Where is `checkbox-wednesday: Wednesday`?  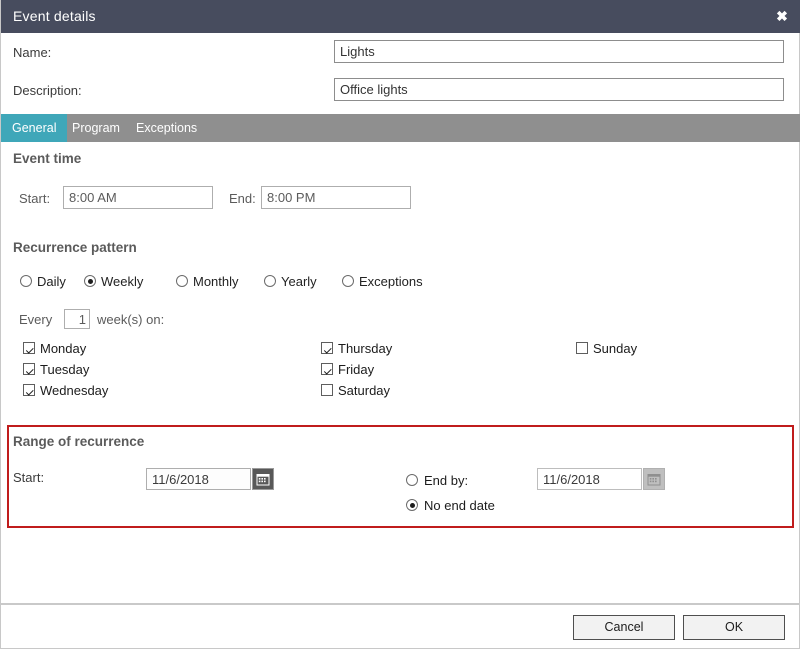
checkbox-wednesday: Wednesday is located at coordinates (65, 390).